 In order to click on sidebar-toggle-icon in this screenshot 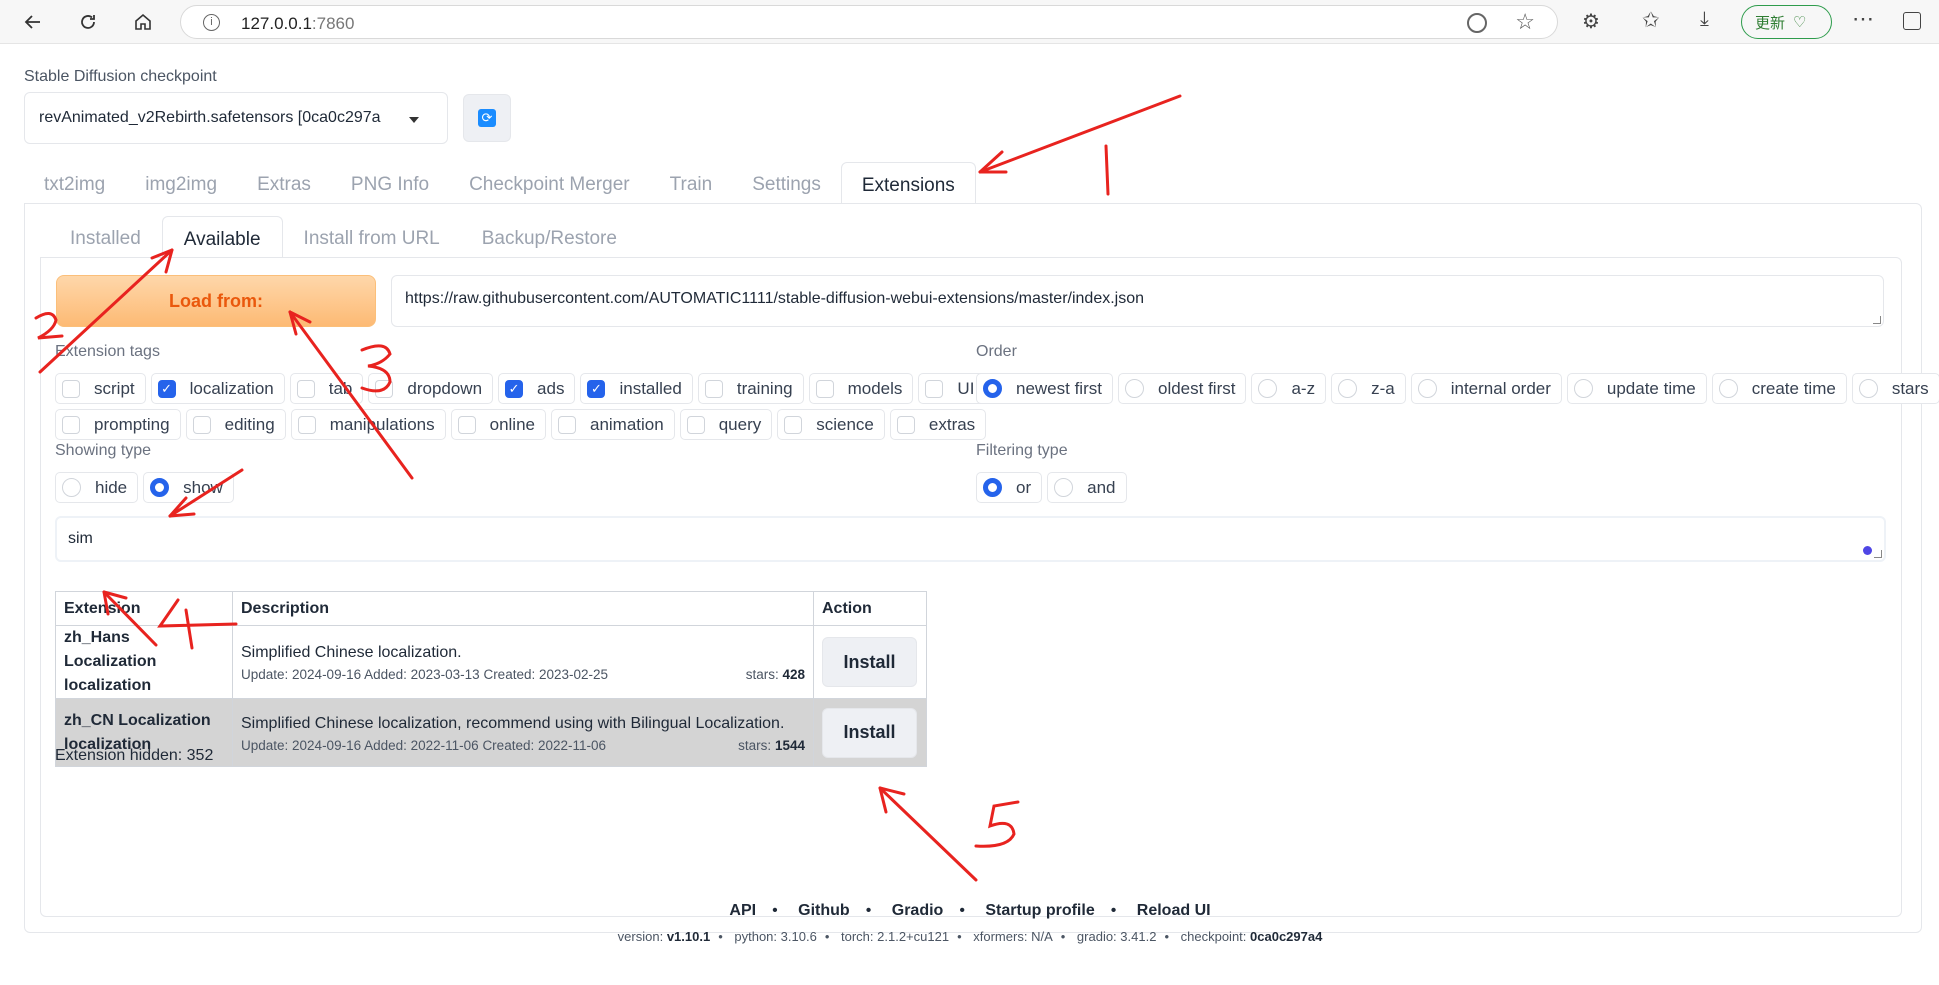, I will do `click(1912, 21)`.